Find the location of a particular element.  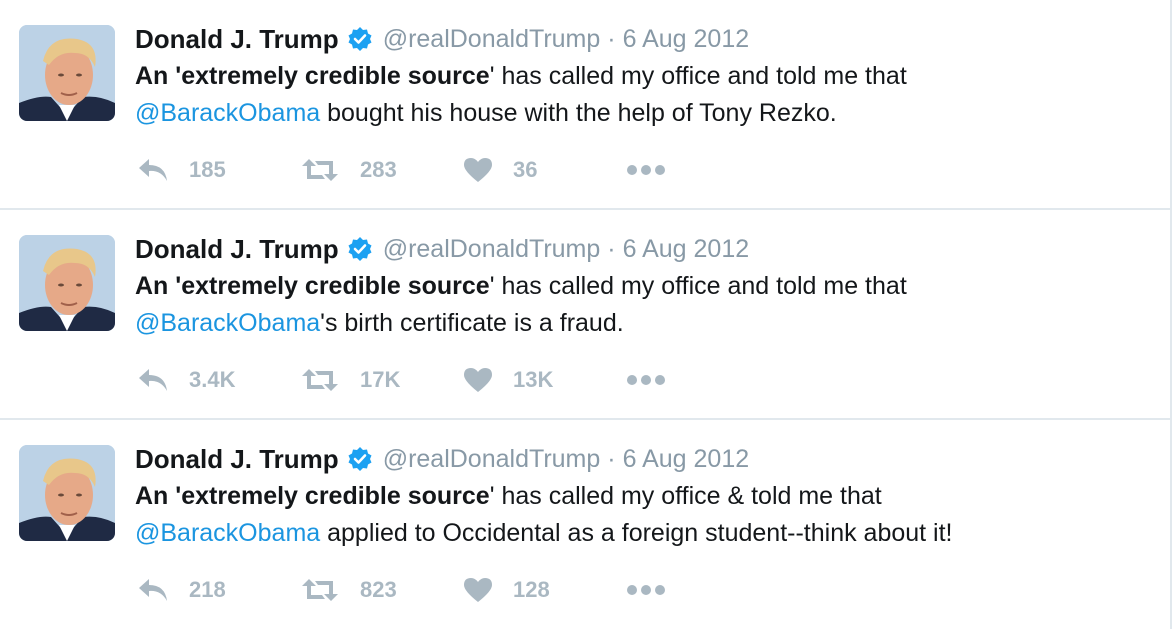

tweet-actions: 218 823 128 is located at coordinates (463, 590).